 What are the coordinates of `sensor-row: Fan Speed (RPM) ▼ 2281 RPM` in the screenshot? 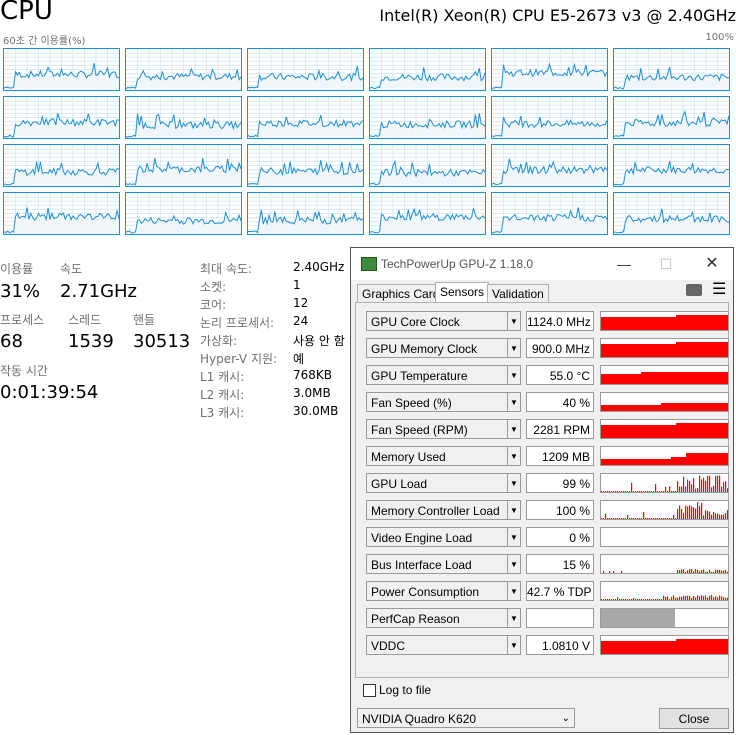 It's located at (547, 430).